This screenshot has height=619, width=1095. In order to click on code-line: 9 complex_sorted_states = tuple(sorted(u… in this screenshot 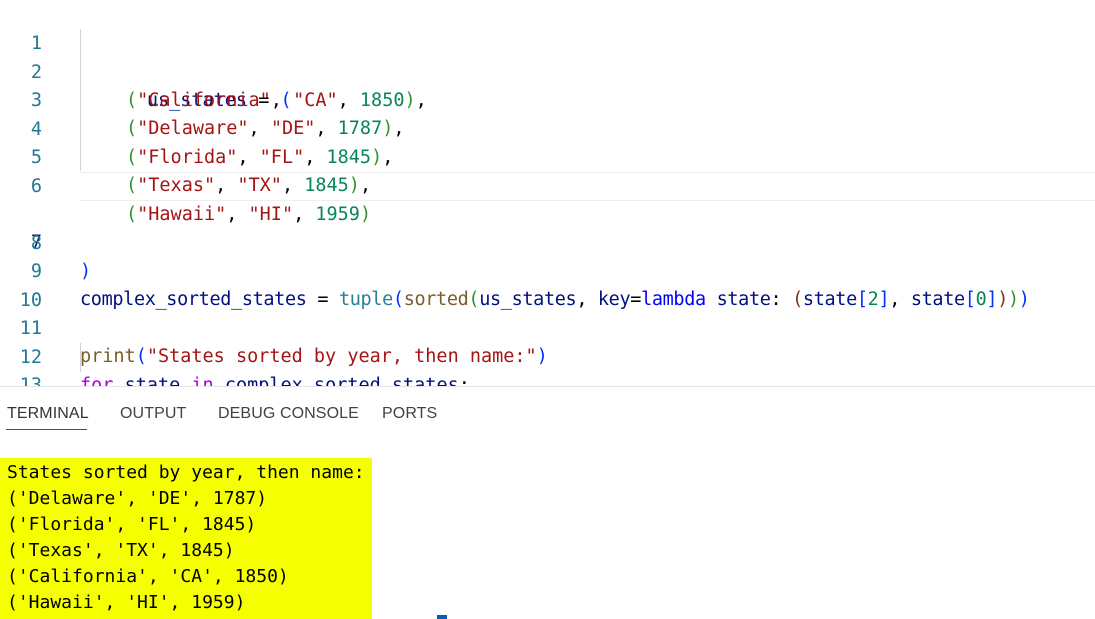, I will do `click(547, 270)`.